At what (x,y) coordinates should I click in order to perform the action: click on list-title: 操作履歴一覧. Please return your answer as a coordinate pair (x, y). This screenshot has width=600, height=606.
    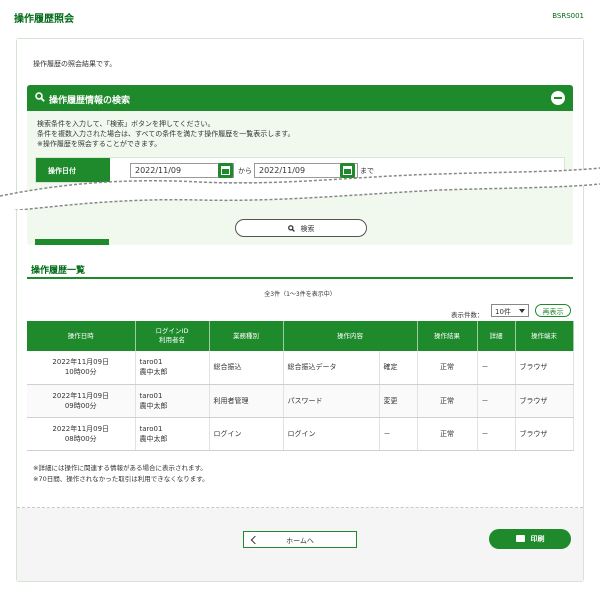
    Looking at the image, I should click on (58, 271).